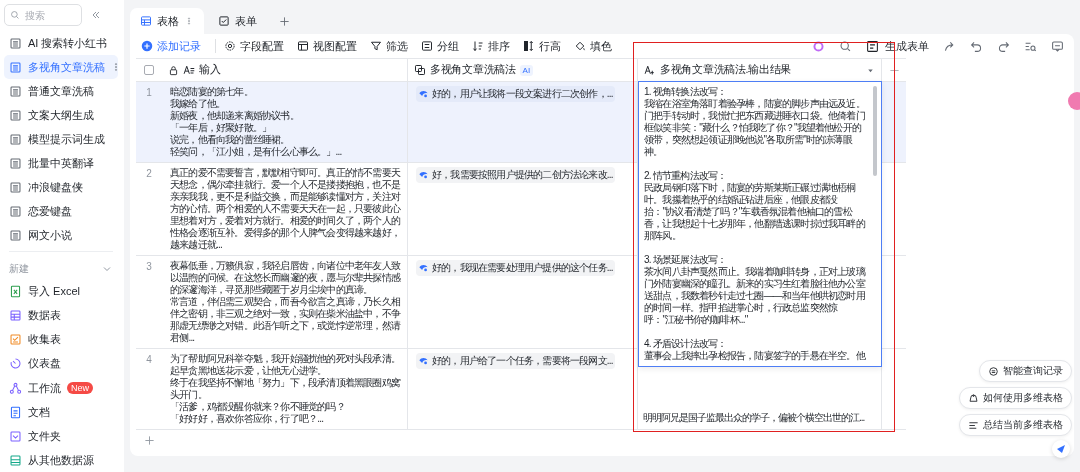 The width and height of the screenshot is (1080, 472). I want to click on cell-text-line: 为了帮助阿兄科举夺魁，我开始骚扰他的死对头段承清。, so click(285, 359).